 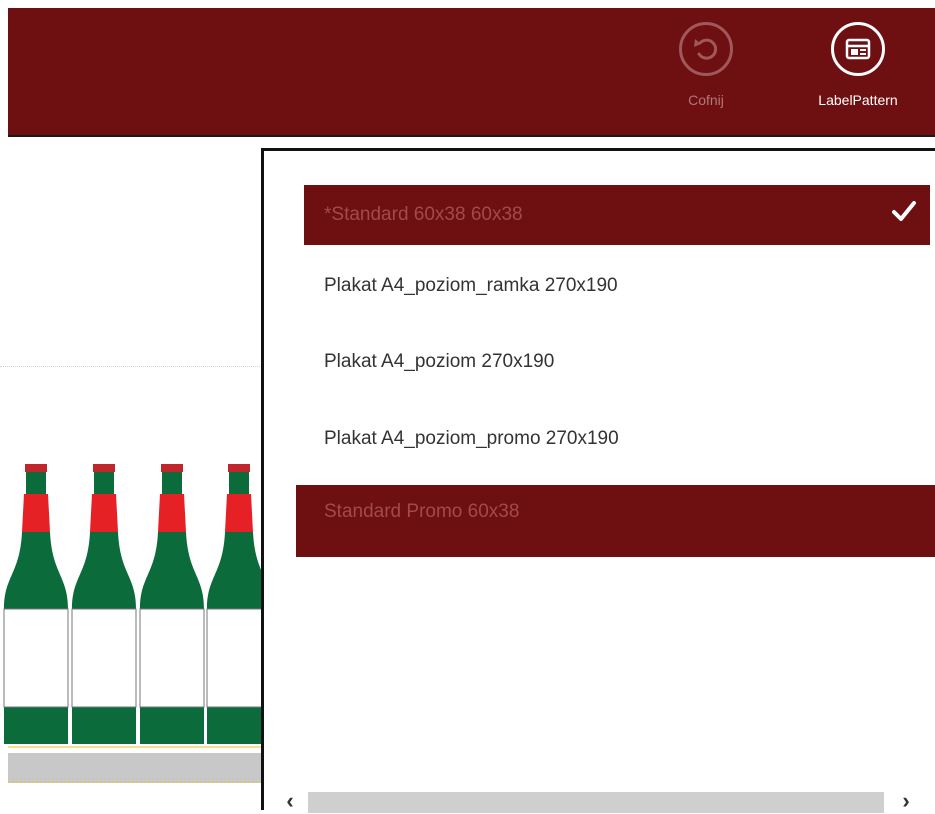 I want to click on checkmark-icon, so click(x=904, y=211).